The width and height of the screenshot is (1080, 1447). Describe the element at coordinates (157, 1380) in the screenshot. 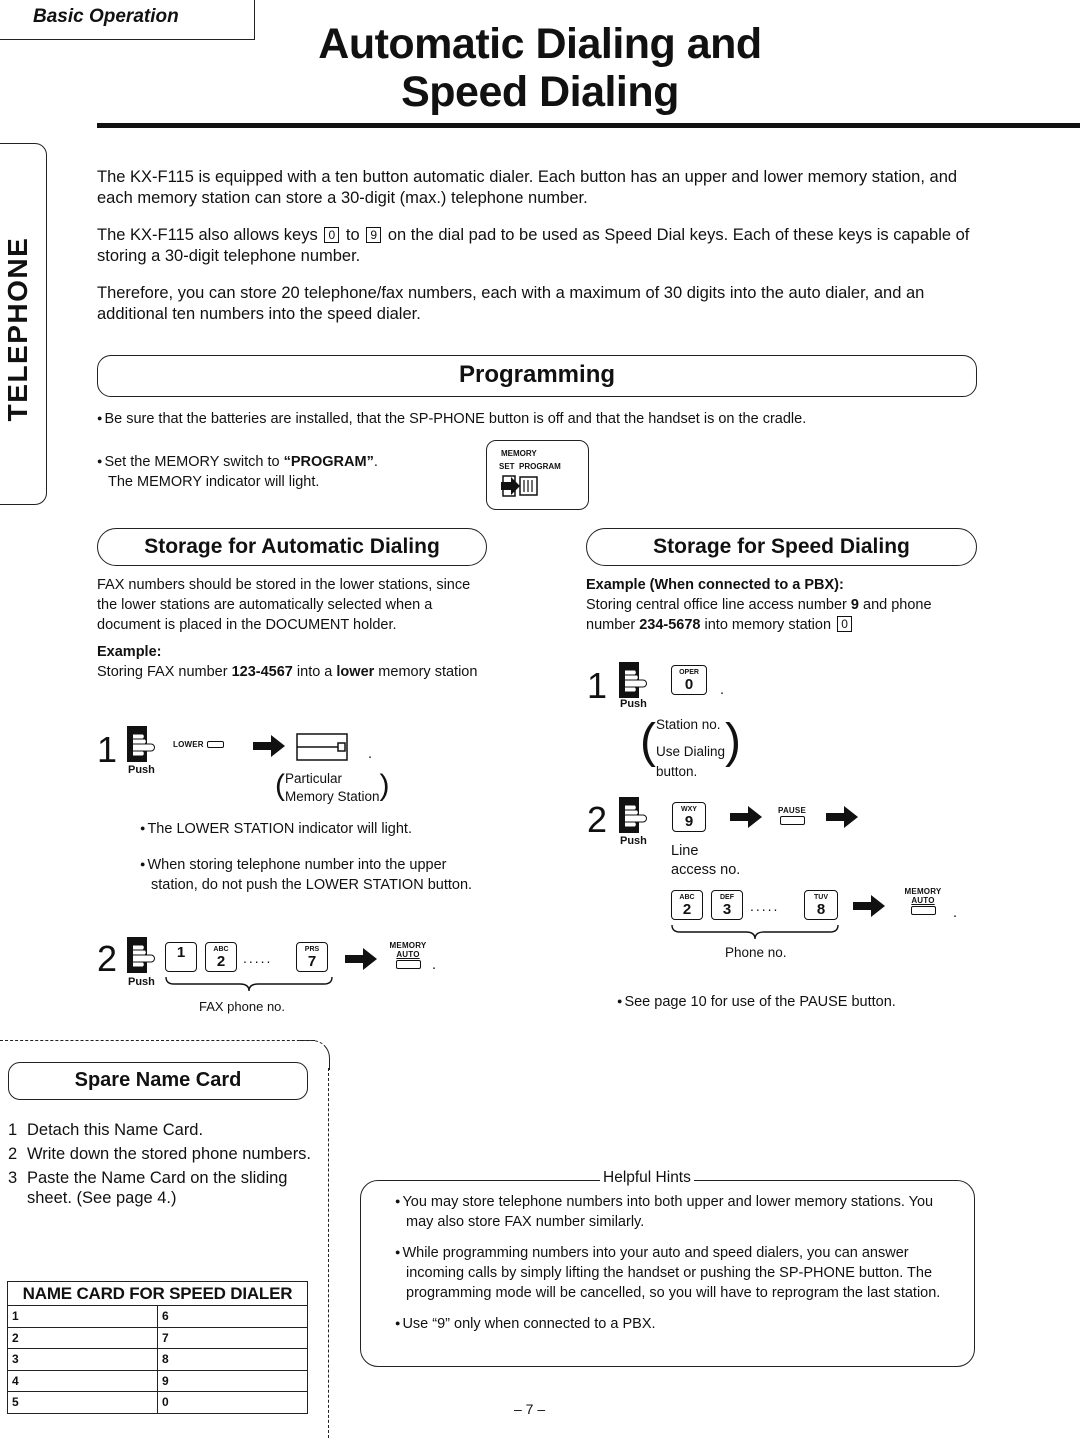

I see `table-row: 49` at that location.